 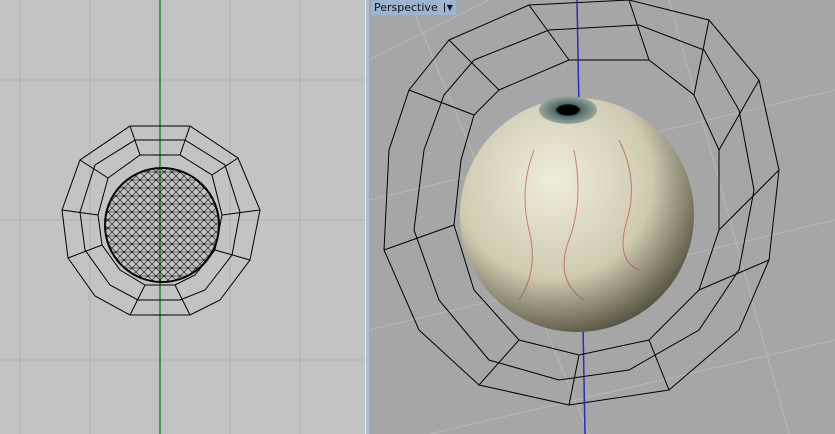 What do you see at coordinates (448, 7) in the screenshot?
I see `dropdown-arrow-icon: ▼` at bounding box center [448, 7].